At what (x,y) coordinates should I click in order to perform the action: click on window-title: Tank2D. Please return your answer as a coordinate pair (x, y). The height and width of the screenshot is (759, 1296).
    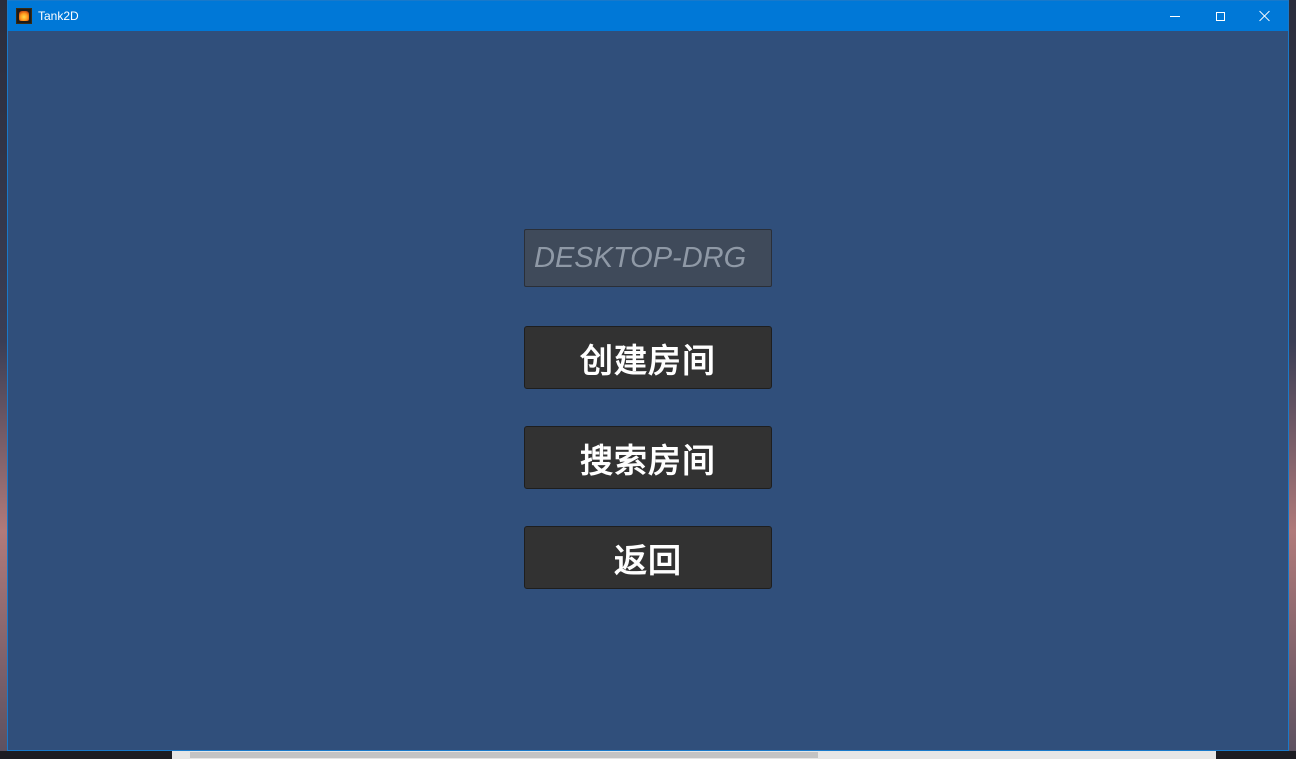
    Looking at the image, I should click on (58, 16).